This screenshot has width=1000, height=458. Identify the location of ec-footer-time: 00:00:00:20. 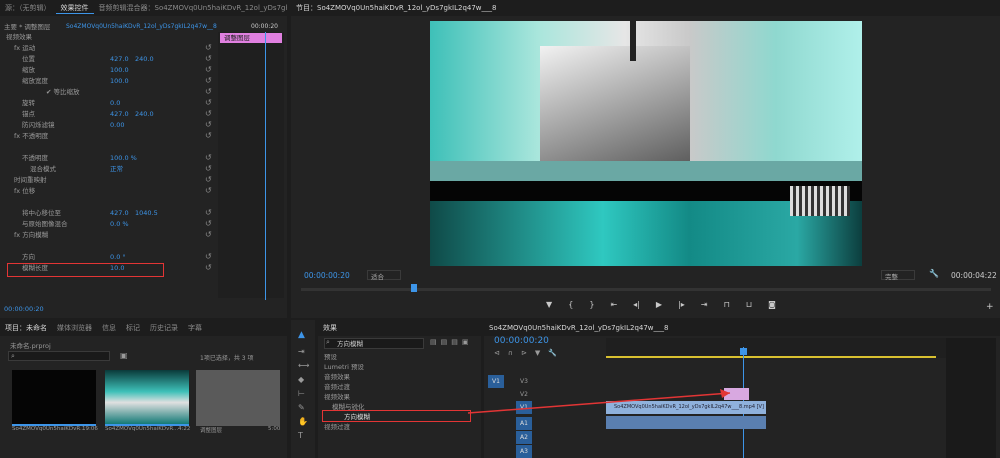
(24, 309).